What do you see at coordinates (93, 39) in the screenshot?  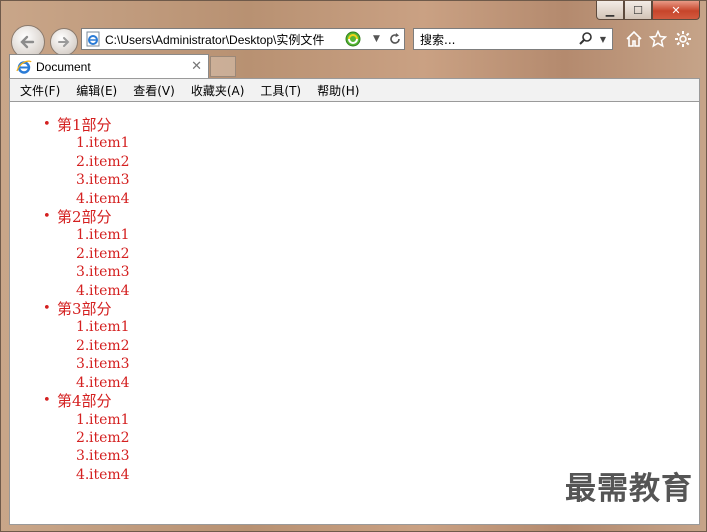 I see `ie-page-icon` at bounding box center [93, 39].